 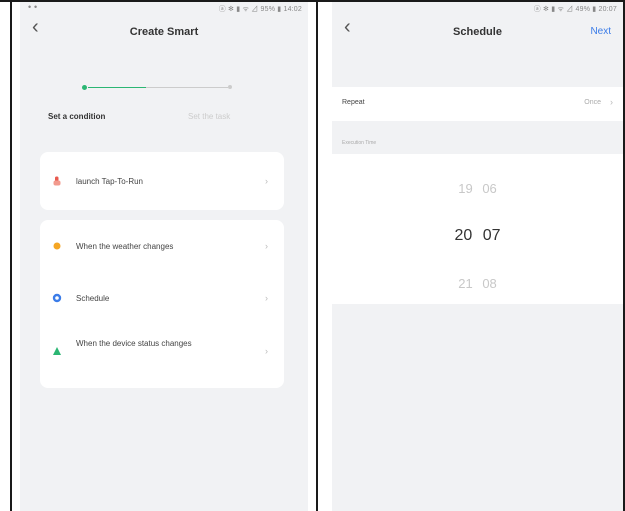 What do you see at coordinates (359, 143) in the screenshot?
I see `execution-time-label: Execution Time` at bounding box center [359, 143].